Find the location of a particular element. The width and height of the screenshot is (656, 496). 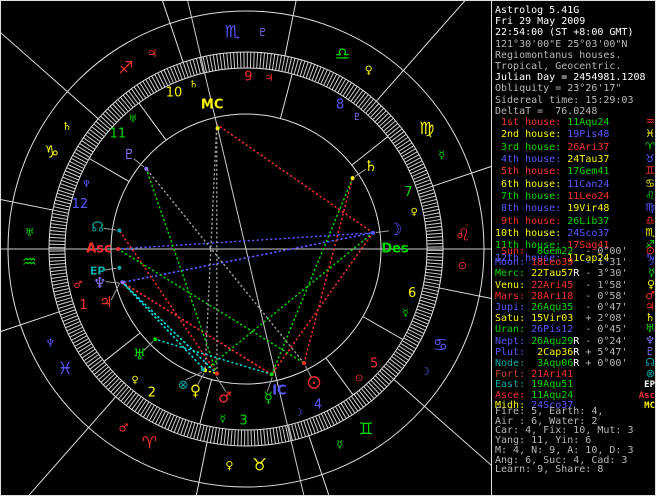

zodiac-sign-icon: ♏ is located at coordinates (232, 32).